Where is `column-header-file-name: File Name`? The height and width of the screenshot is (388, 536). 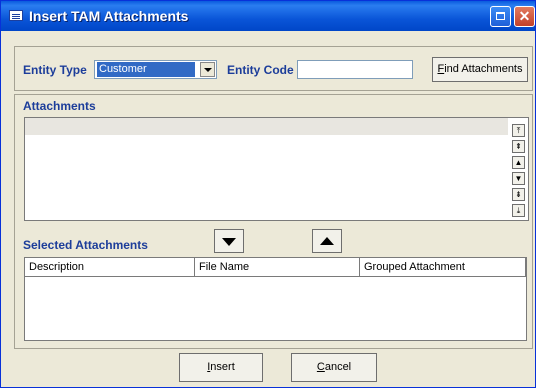
column-header-file-name: File Name is located at coordinates (277, 267).